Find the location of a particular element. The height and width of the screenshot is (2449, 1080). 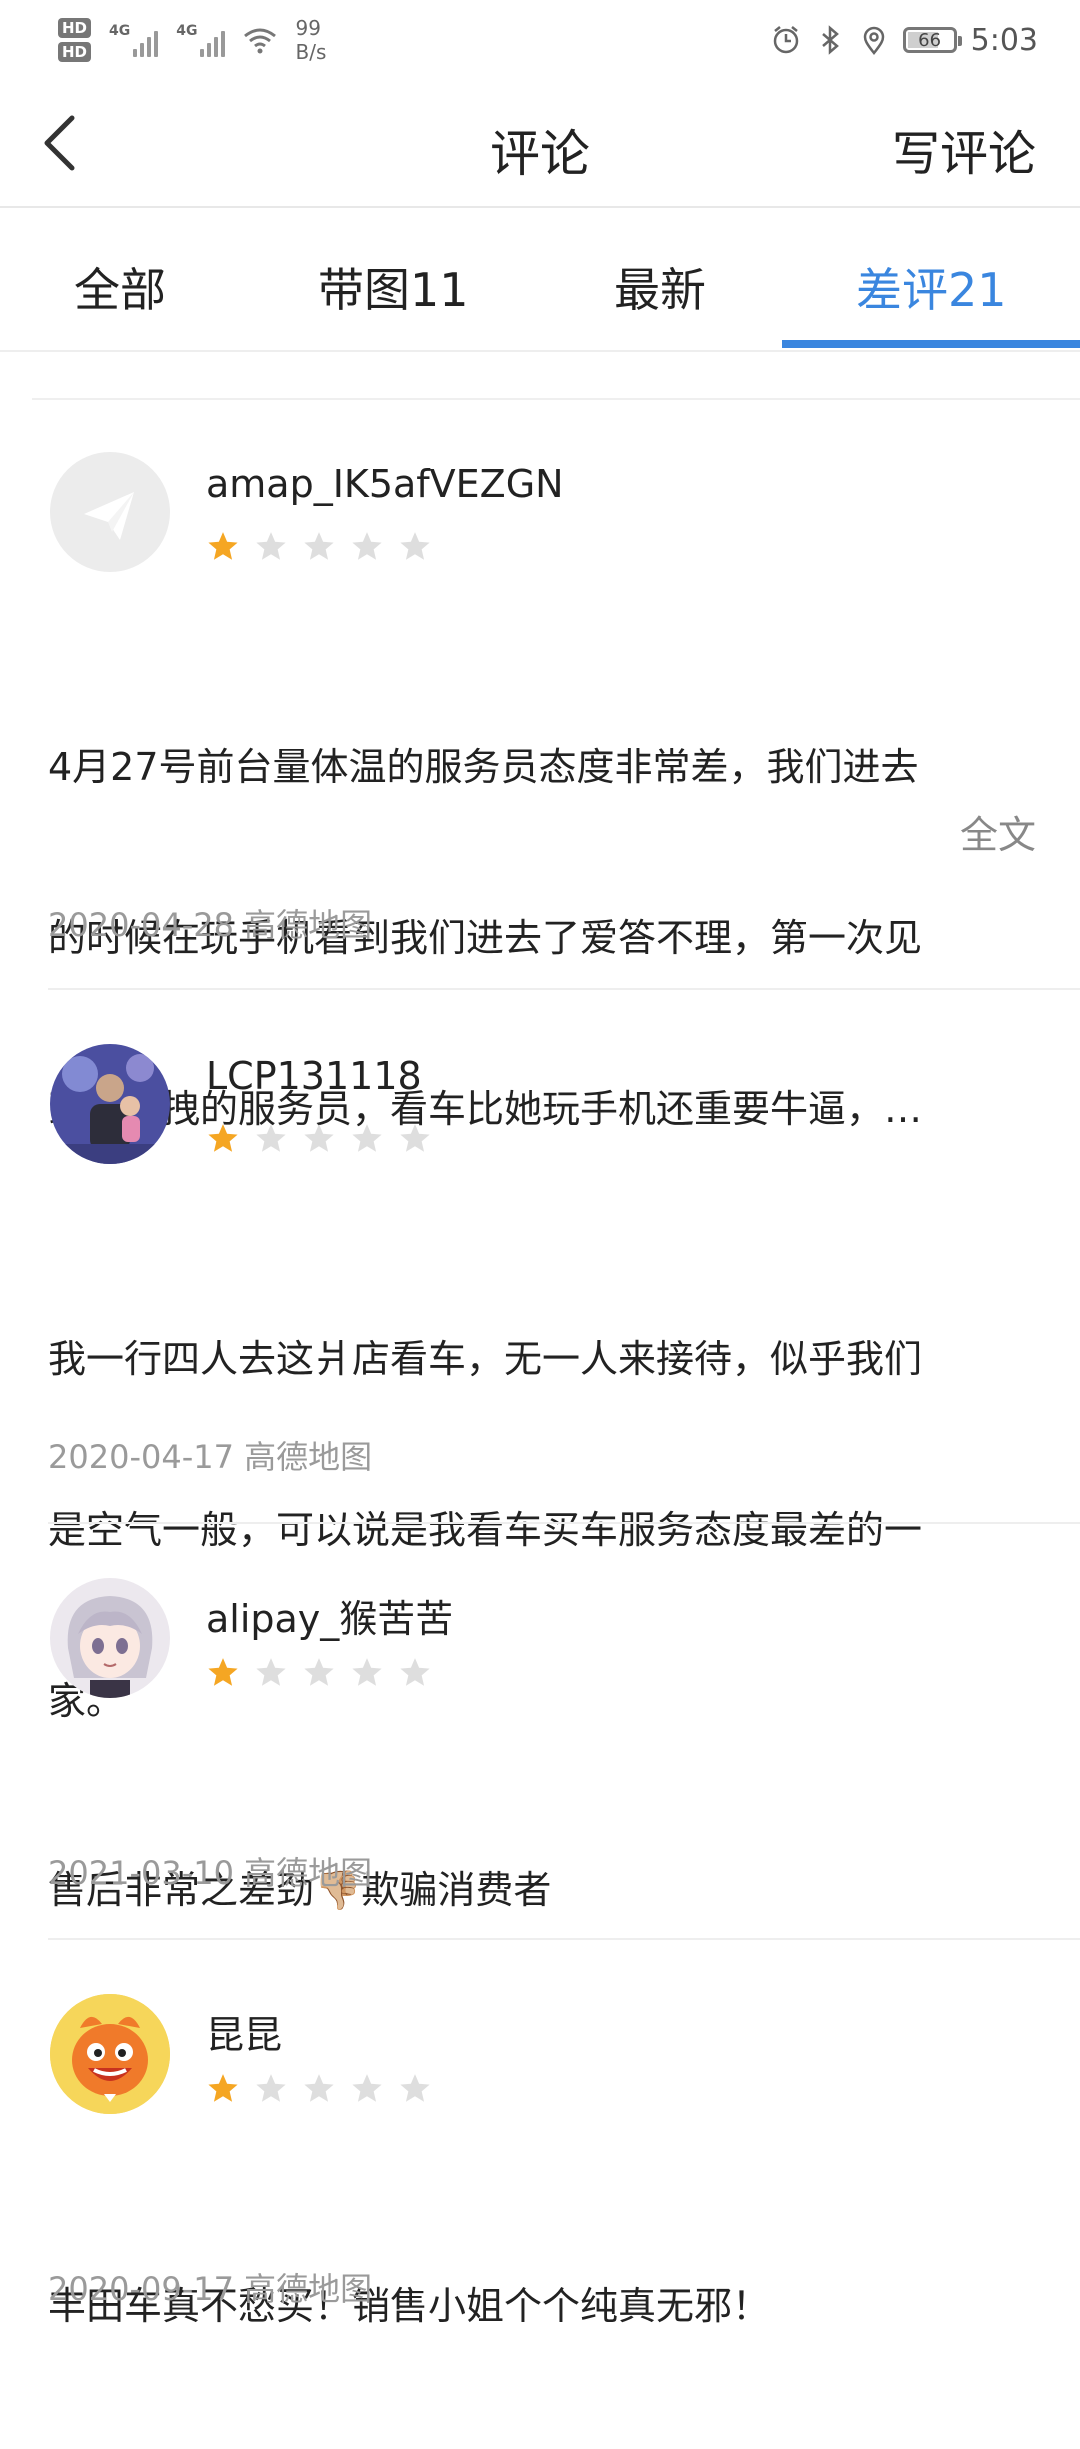

tab-all: 全部 is located at coordinates (120, 287).